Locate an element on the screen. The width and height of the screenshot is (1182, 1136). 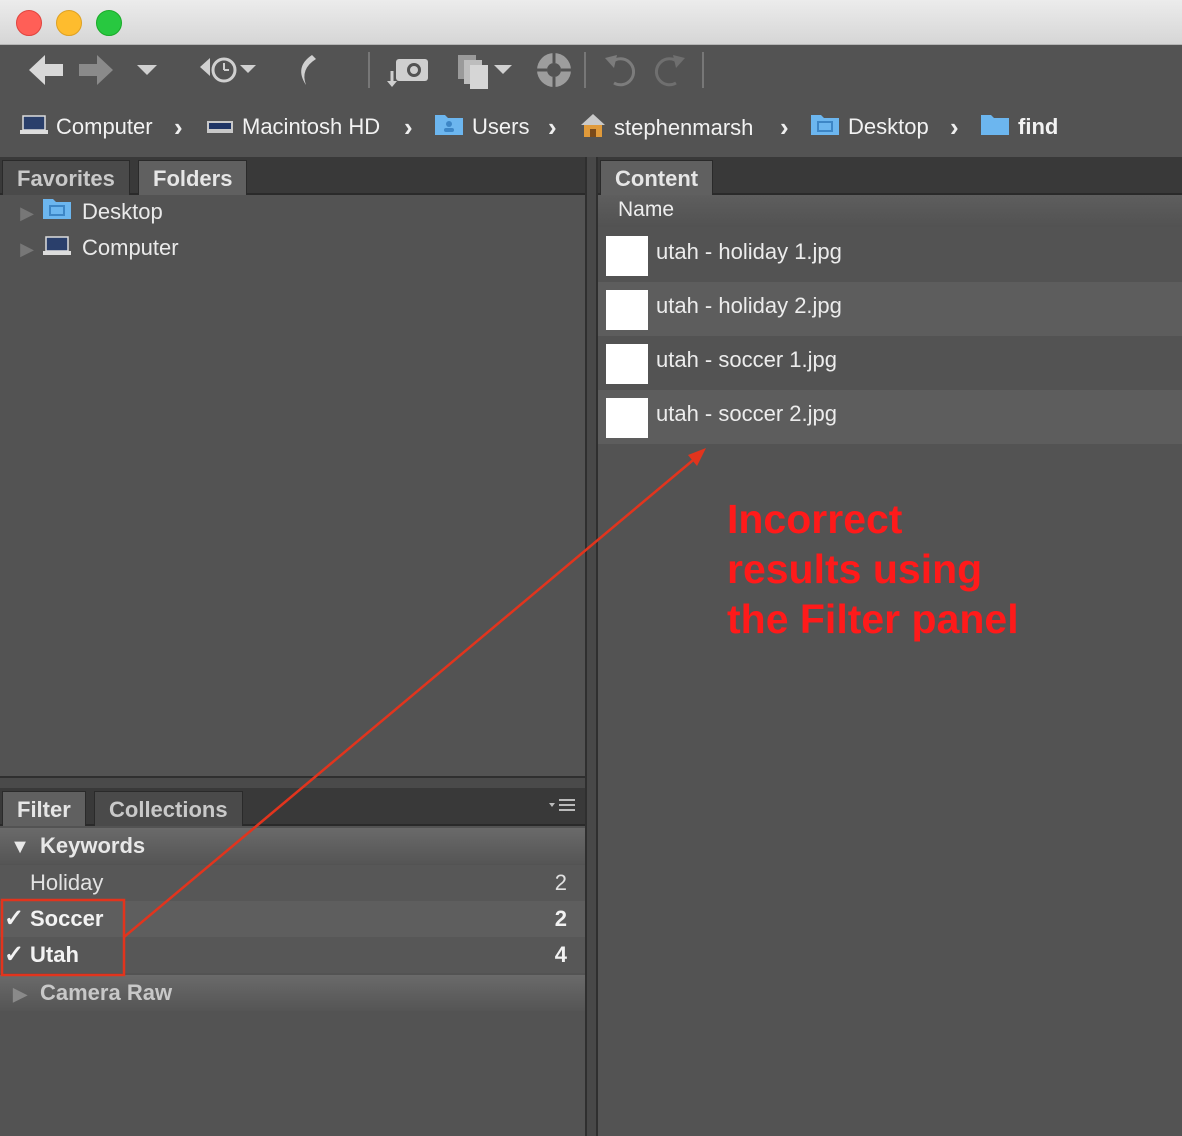
list-item: utah - holiday 1.jpg is located at coordinates (890, 255).